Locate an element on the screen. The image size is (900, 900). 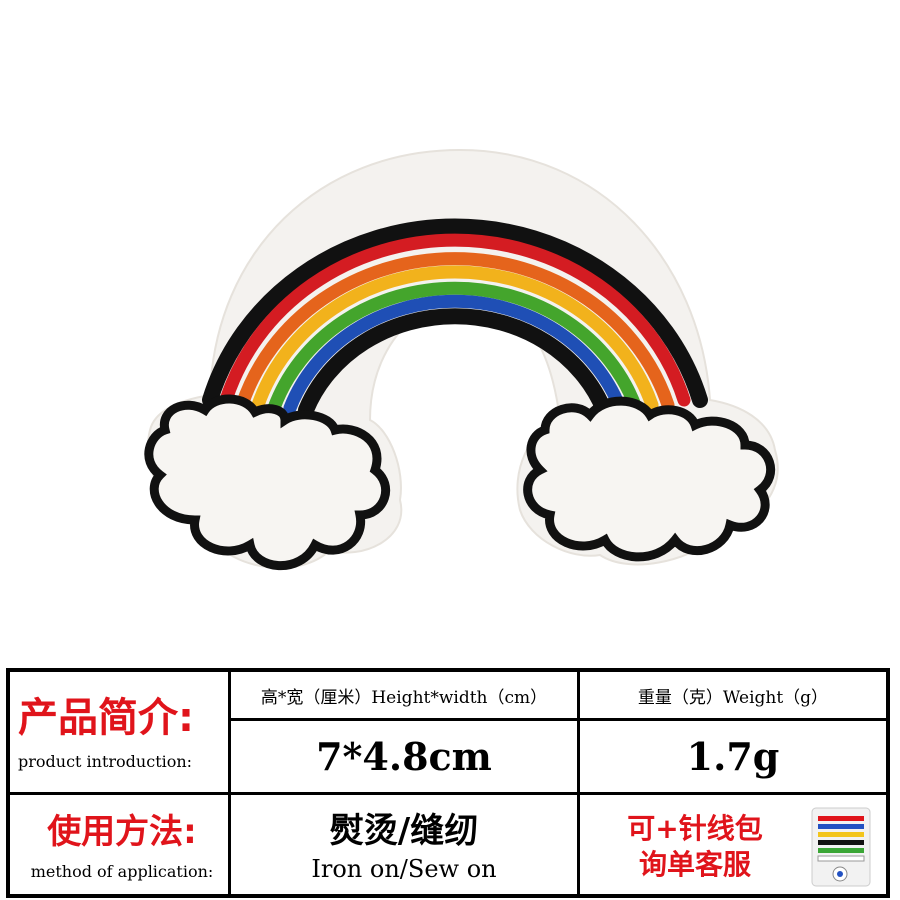
size-value: 7*4.8cm is located at coordinates (404, 756).